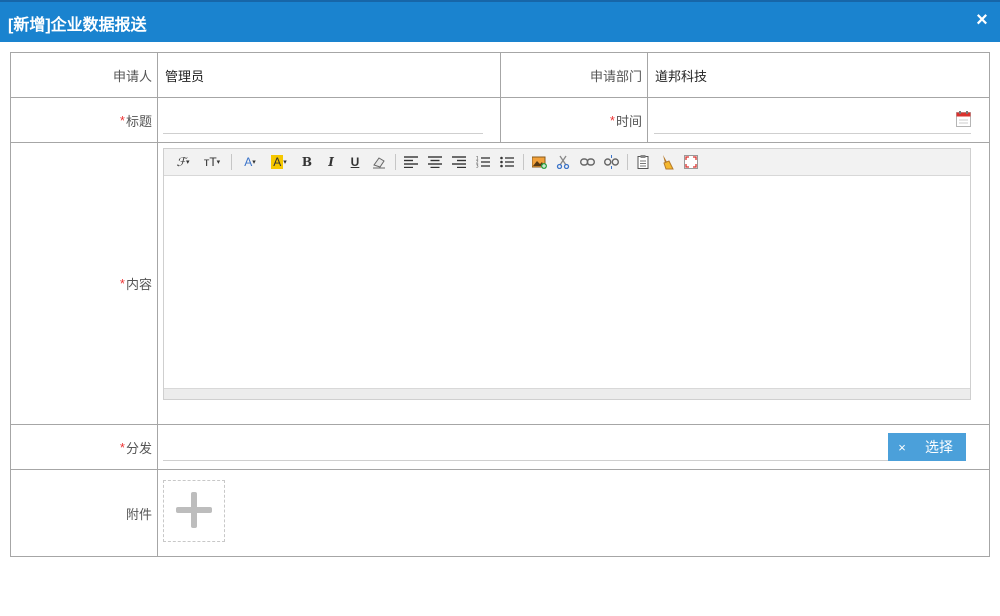 Image resolution: width=1000 pixels, height=616 pixels. I want to click on font-size-glyph: ᴛT, so click(210, 162).